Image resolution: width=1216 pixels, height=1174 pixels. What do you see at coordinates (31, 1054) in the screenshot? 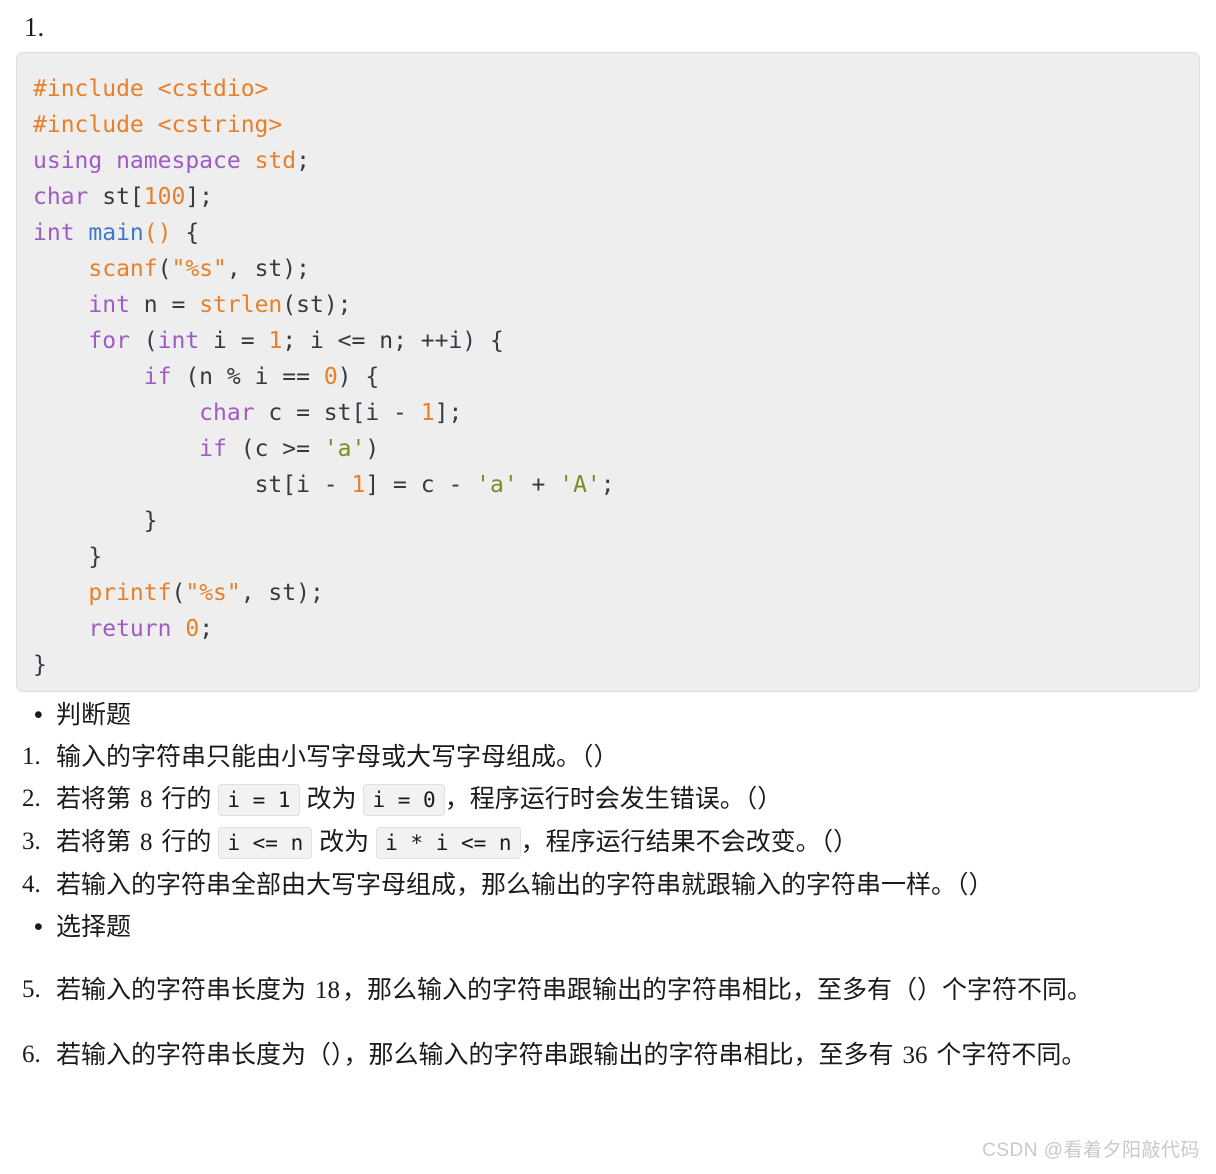
I see `item-number: 6.` at bounding box center [31, 1054].